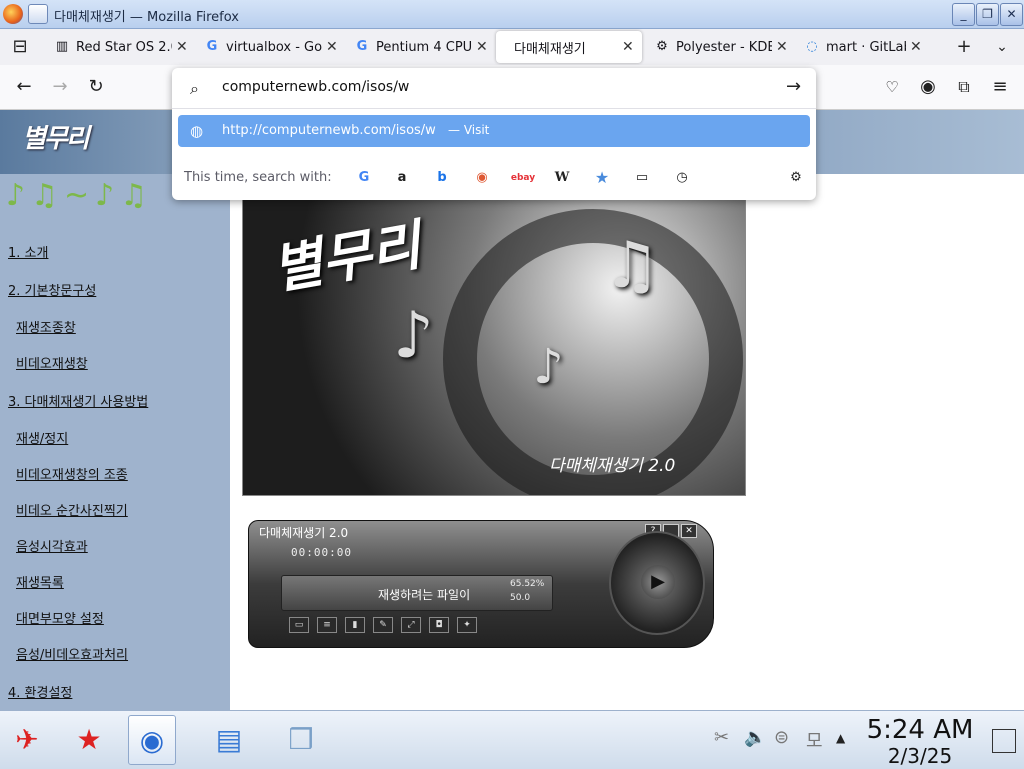 Image resolution: width=1024 pixels, height=769 pixels. Describe the element at coordinates (796, 178) in the screenshot. I see `search-settings-icon: ⚙` at that location.